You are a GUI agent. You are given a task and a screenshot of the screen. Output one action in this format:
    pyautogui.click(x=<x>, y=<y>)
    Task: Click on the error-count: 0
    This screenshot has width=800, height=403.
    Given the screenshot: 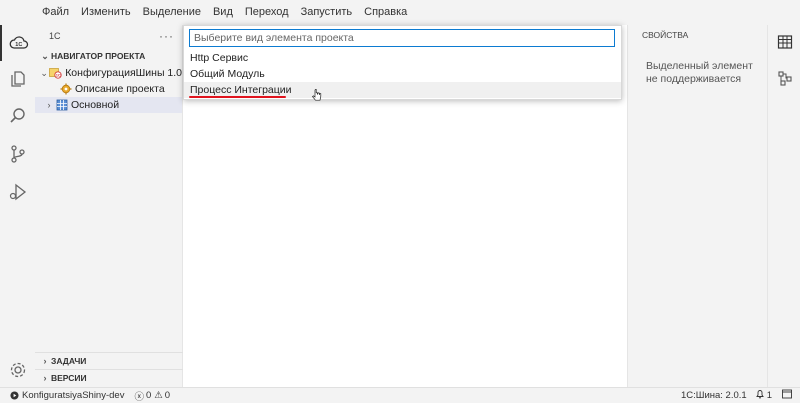 What is the action you would take?
    pyautogui.click(x=148, y=395)
    